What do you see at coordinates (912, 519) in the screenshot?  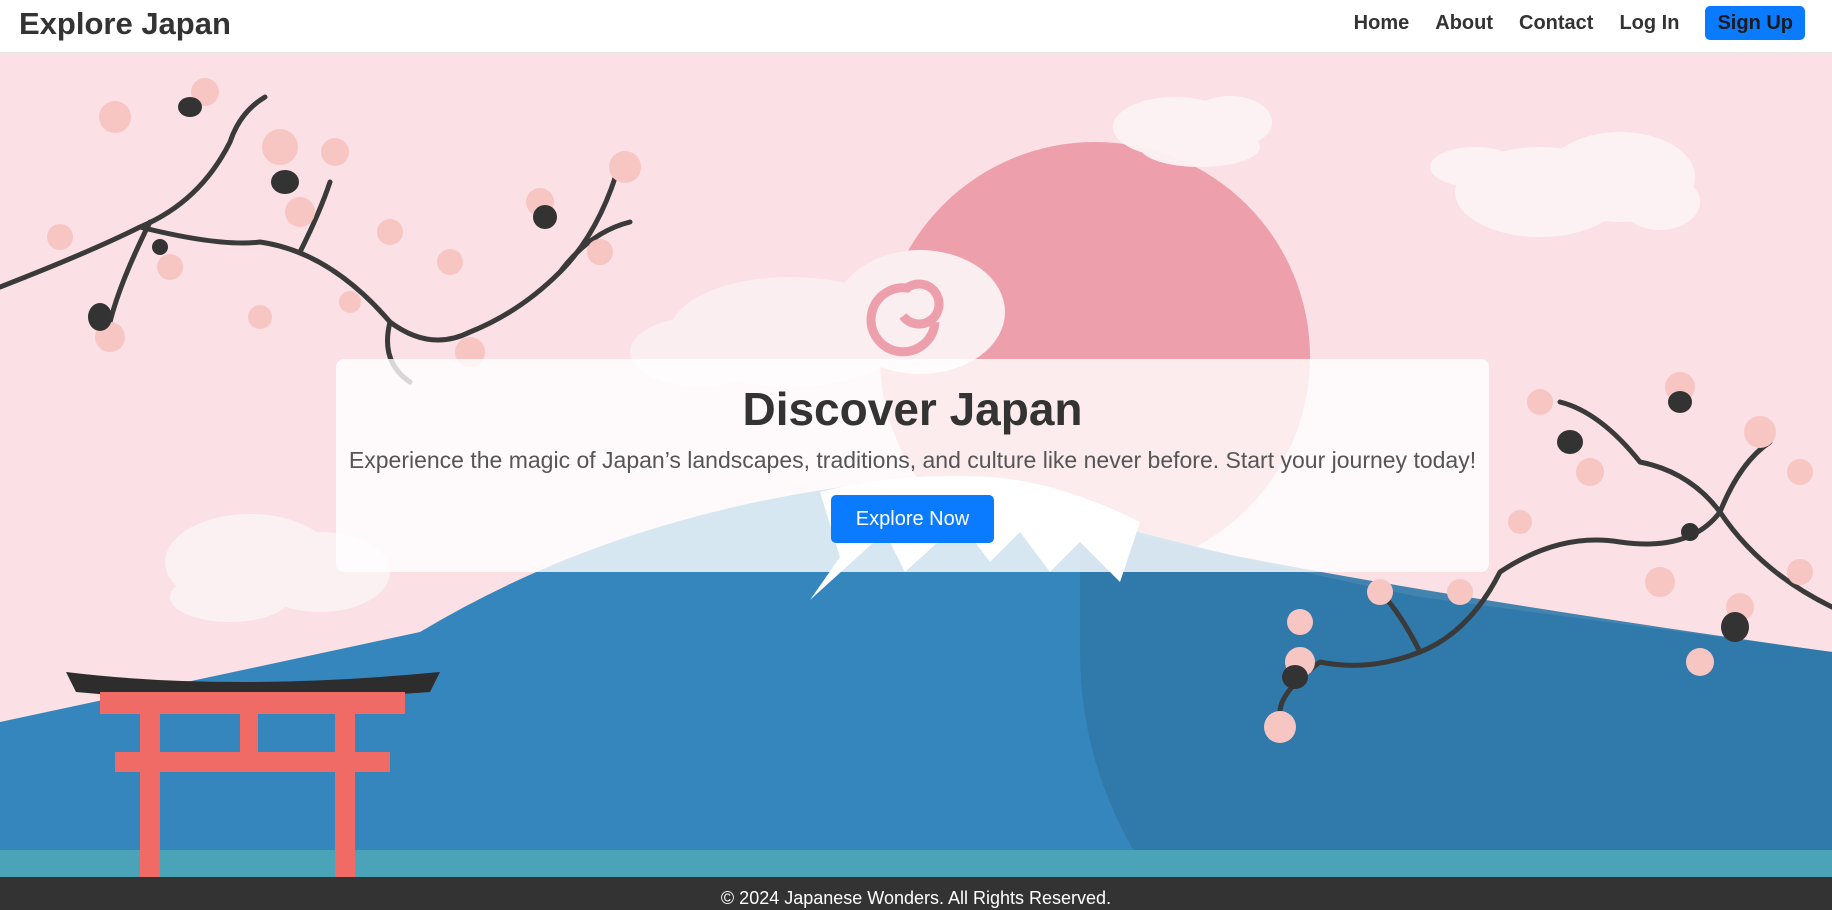 I see `explore-now-button: Explore Now` at bounding box center [912, 519].